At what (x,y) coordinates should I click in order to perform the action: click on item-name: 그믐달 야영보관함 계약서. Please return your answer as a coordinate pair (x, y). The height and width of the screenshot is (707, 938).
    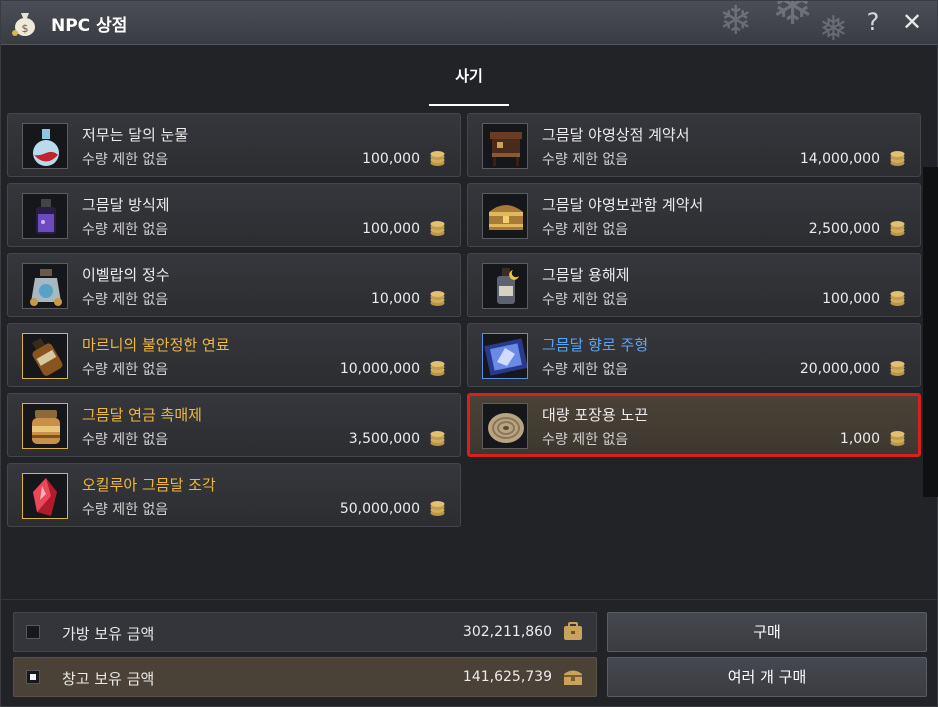
    Looking at the image, I should click on (623, 205).